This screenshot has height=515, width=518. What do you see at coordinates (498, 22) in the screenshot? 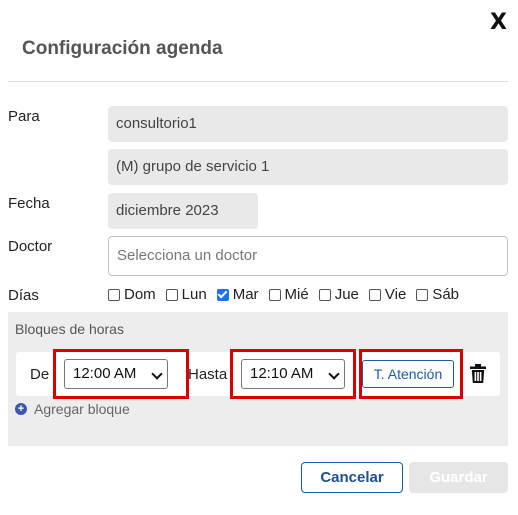
I see `close-icon: X` at bounding box center [498, 22].